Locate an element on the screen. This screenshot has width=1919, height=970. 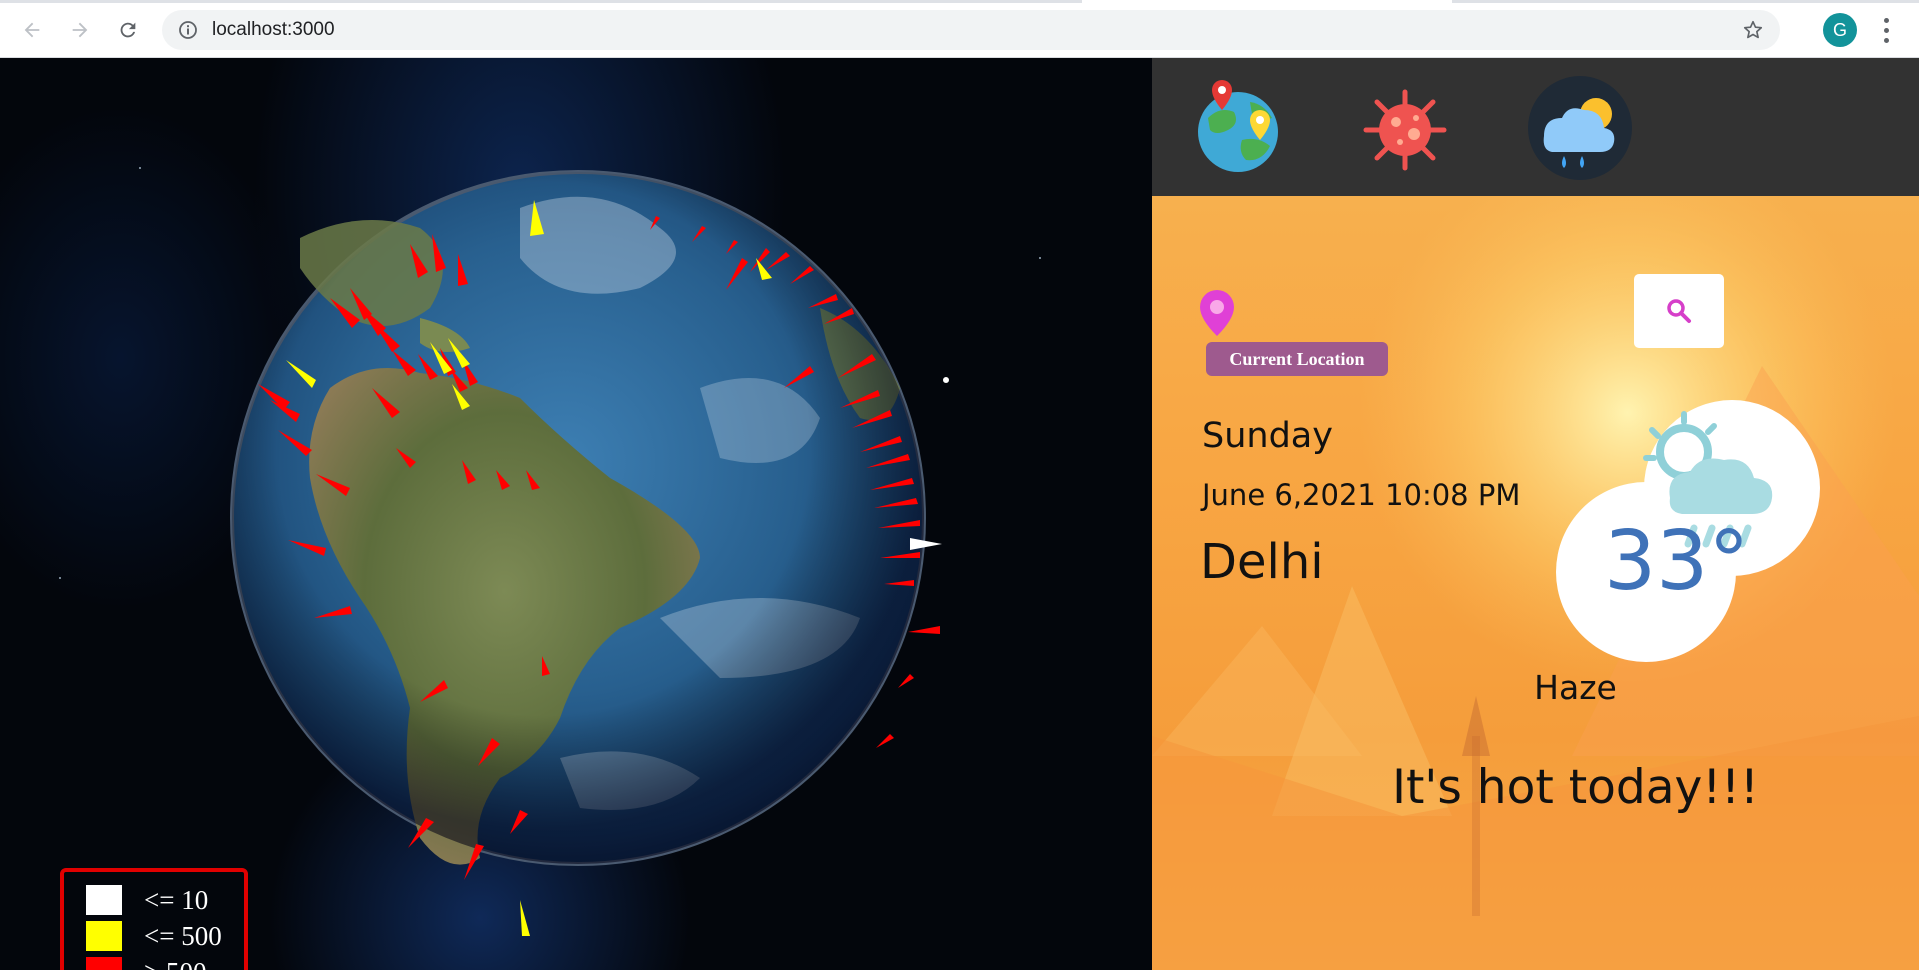
url-text: localhost:3000 is located at coordinates (273, 30).